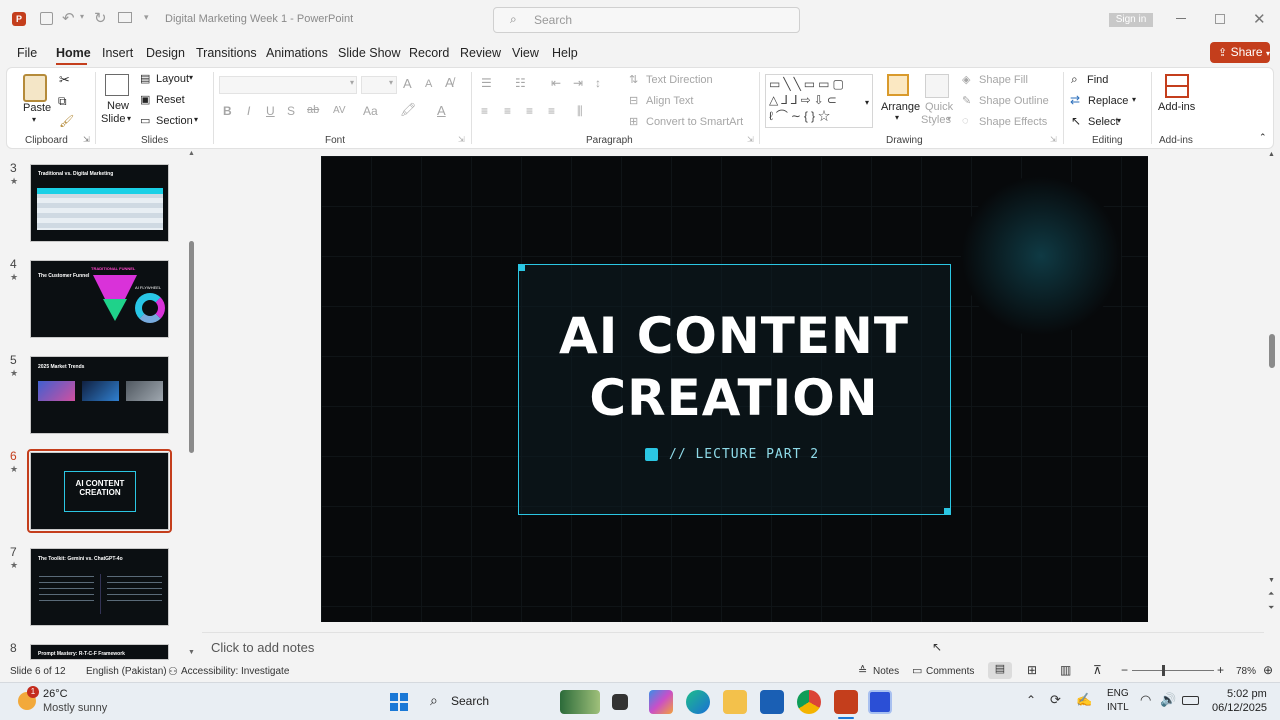 The width and height of the screenshot is (1280, 720). Describe the element at coordinates (66, 121) in the screenshot. I see `format-painter-icon: 🖌` at that location.